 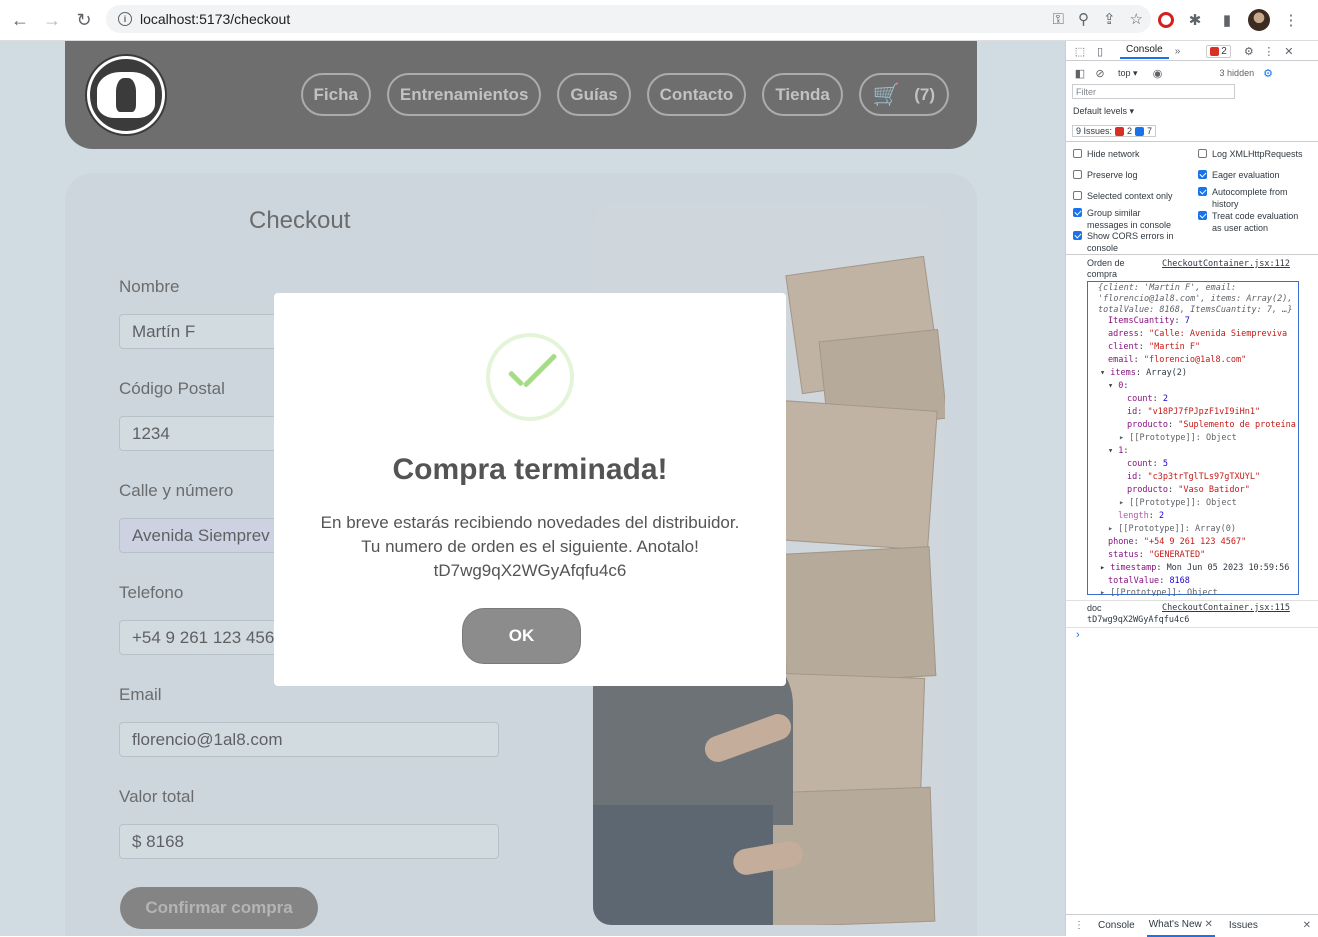 What do you see at coordinates (1195, 360) in the screenshot?
I see `prop-email: "florencio@1al8.com"` at bounding box center [1195, 360].